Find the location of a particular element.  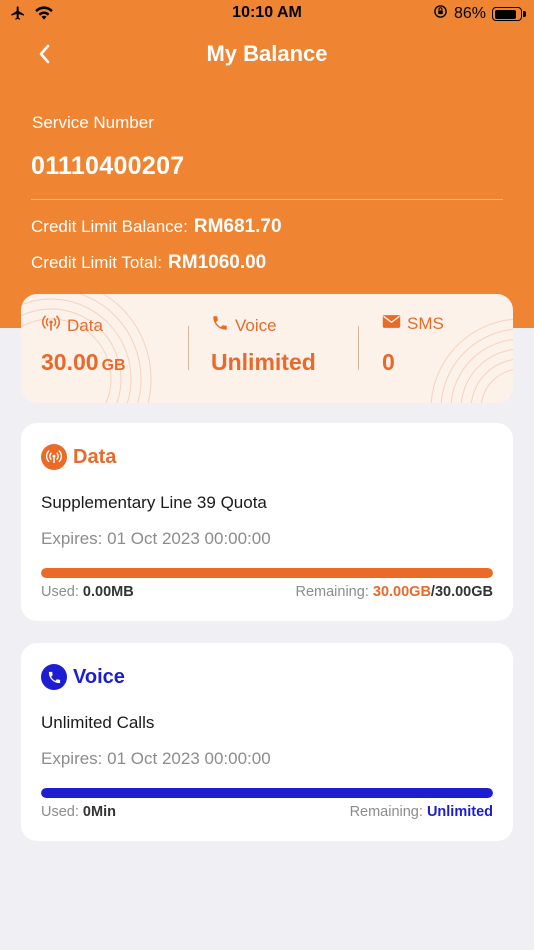

data-used-value: 0.00MB is located at coordinates (108, 592).